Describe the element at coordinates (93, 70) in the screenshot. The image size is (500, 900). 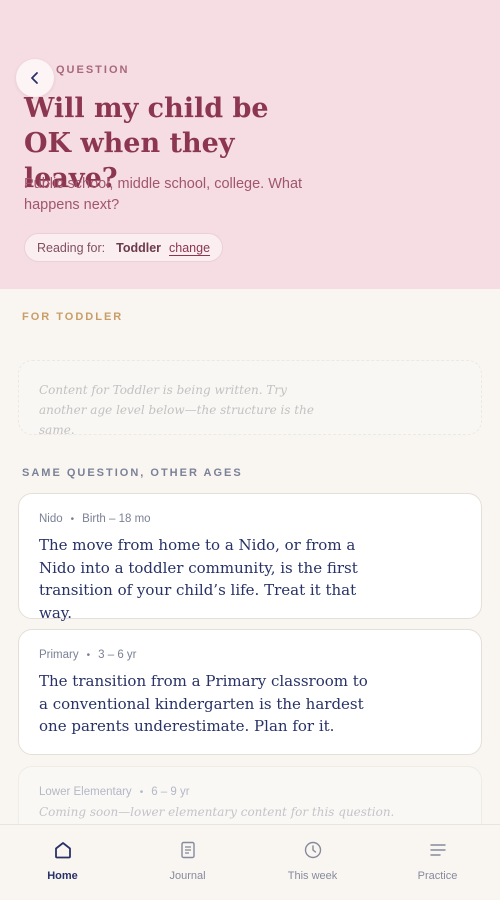
I see `question-eyebrow: QUESTION` at that location.